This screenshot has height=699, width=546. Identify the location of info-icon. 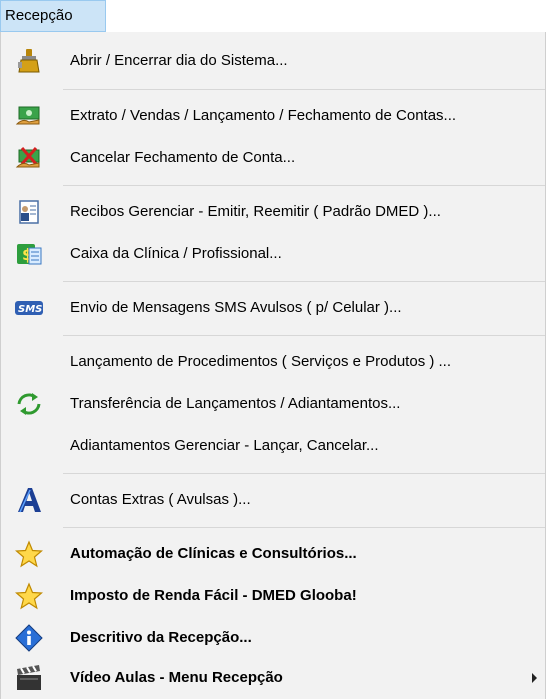
(29, 638).